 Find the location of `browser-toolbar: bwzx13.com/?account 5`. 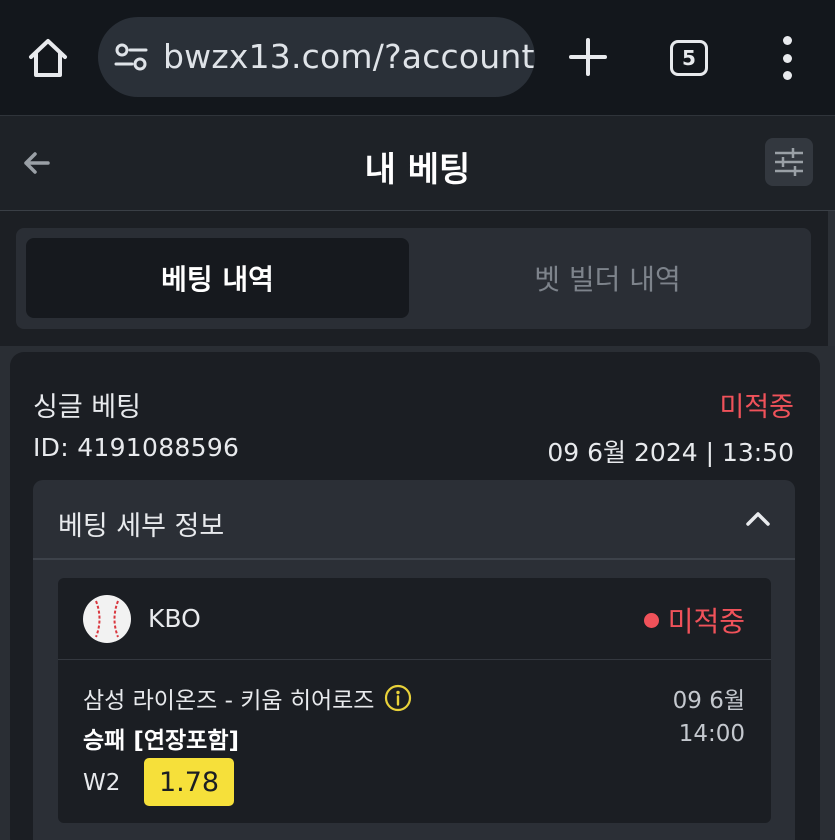

browser-toolbar: bwzx13.com/?account 5 is located at coordinates (417, 57).